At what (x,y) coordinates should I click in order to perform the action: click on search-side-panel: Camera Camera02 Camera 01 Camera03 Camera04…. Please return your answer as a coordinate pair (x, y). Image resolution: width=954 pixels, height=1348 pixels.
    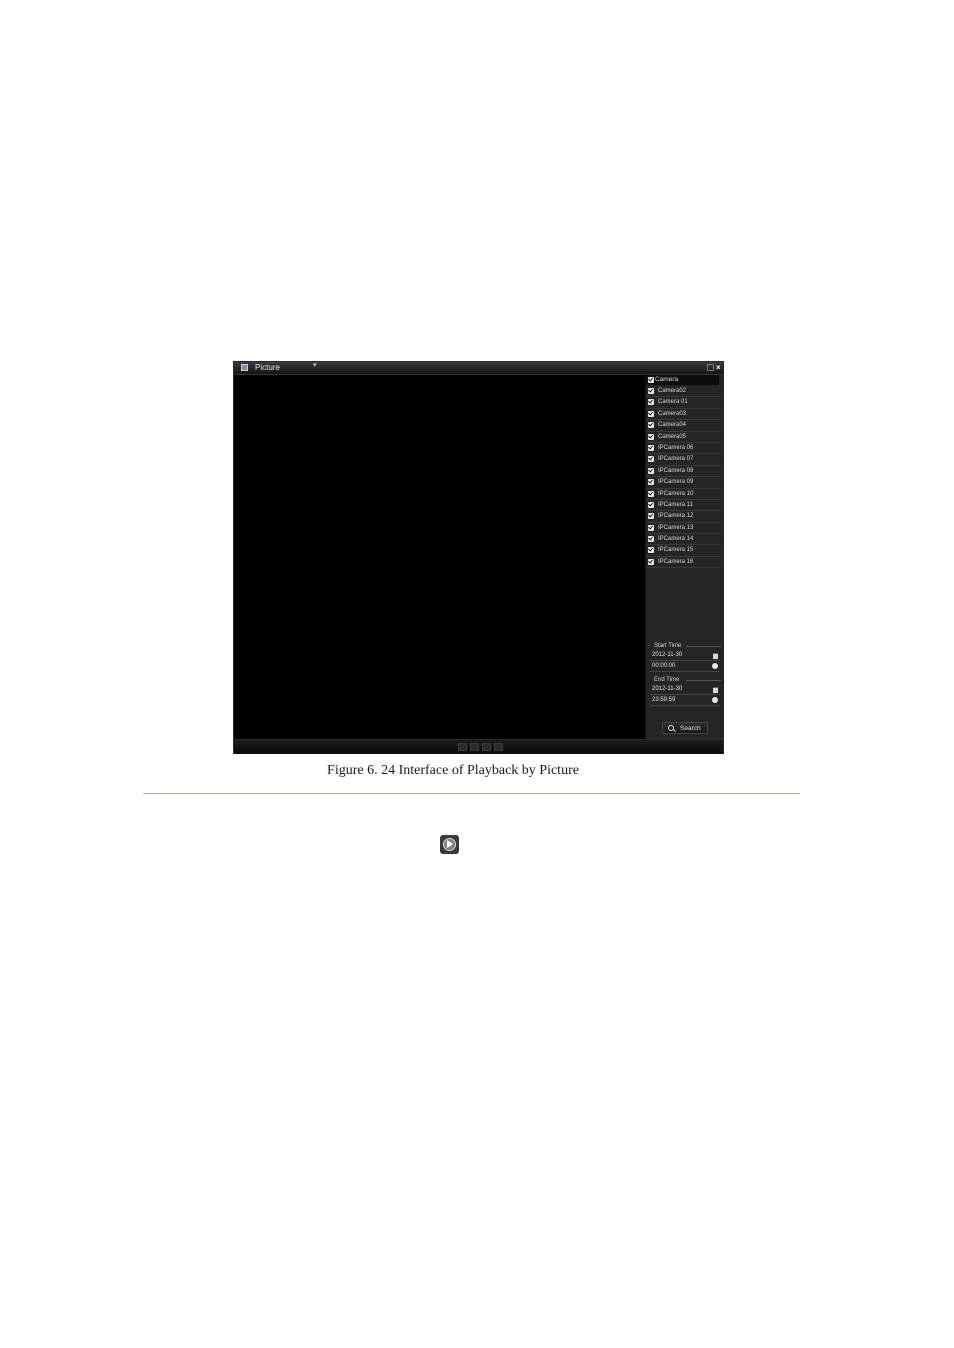
    Looking at the image, I should click on (684, 557).